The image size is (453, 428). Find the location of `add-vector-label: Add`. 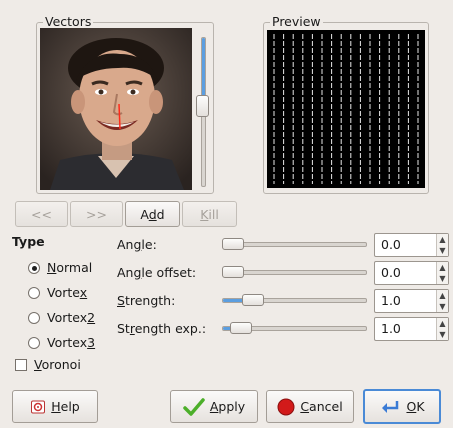

add-vector-label: Add is located at coordinates (152, 214).